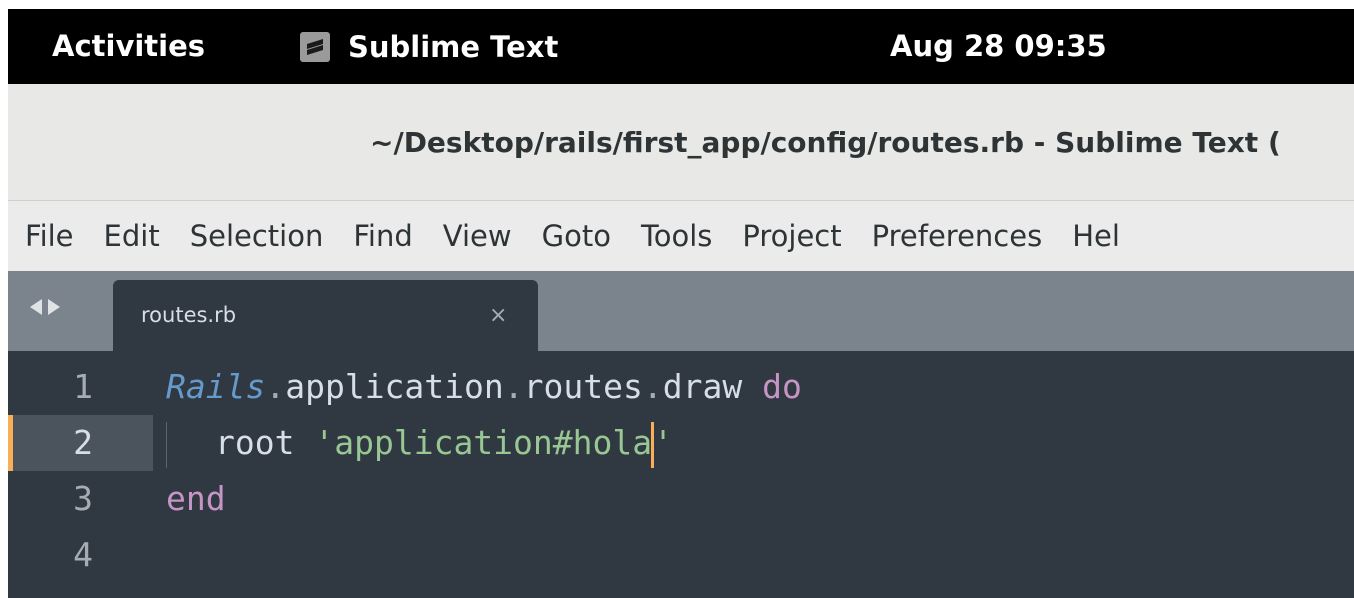 The width and height of the screenshot is (1354, 598). Describe the element at coordinates (36, 307) in the screenshot. I see `arrow-left-icon` at that location.